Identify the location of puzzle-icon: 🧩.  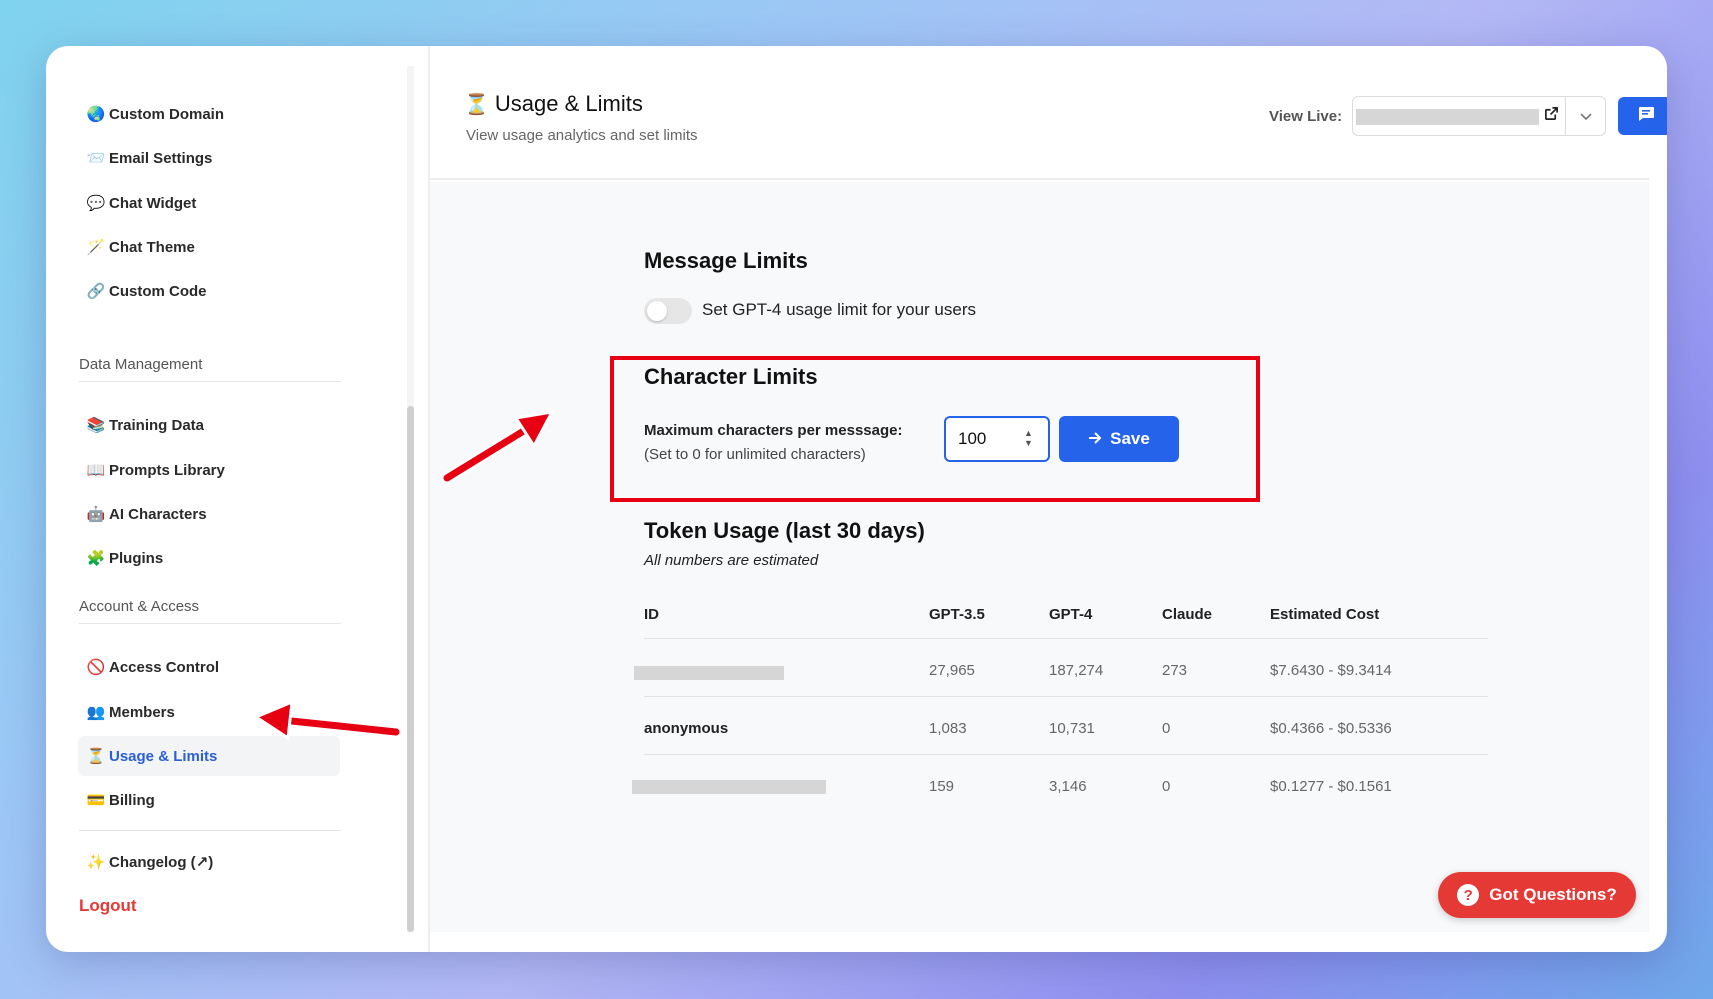
(96, 558).